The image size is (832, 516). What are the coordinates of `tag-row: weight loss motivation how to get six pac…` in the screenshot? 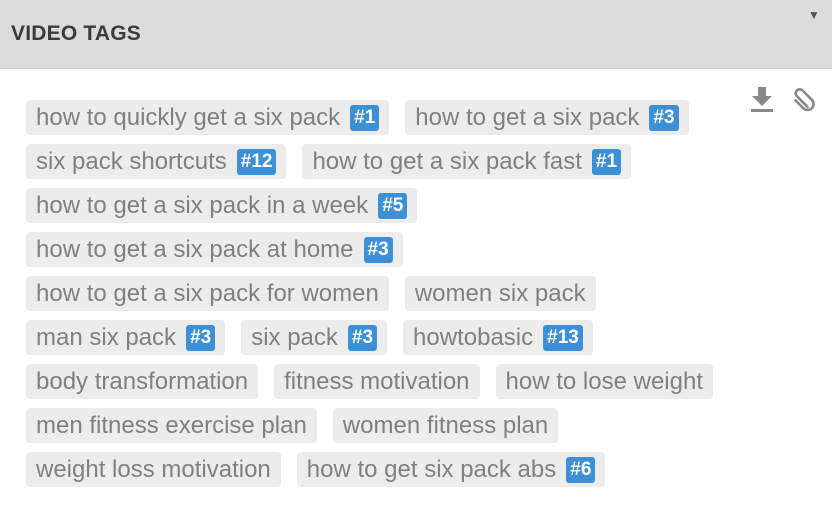 It's located at (386, 469).